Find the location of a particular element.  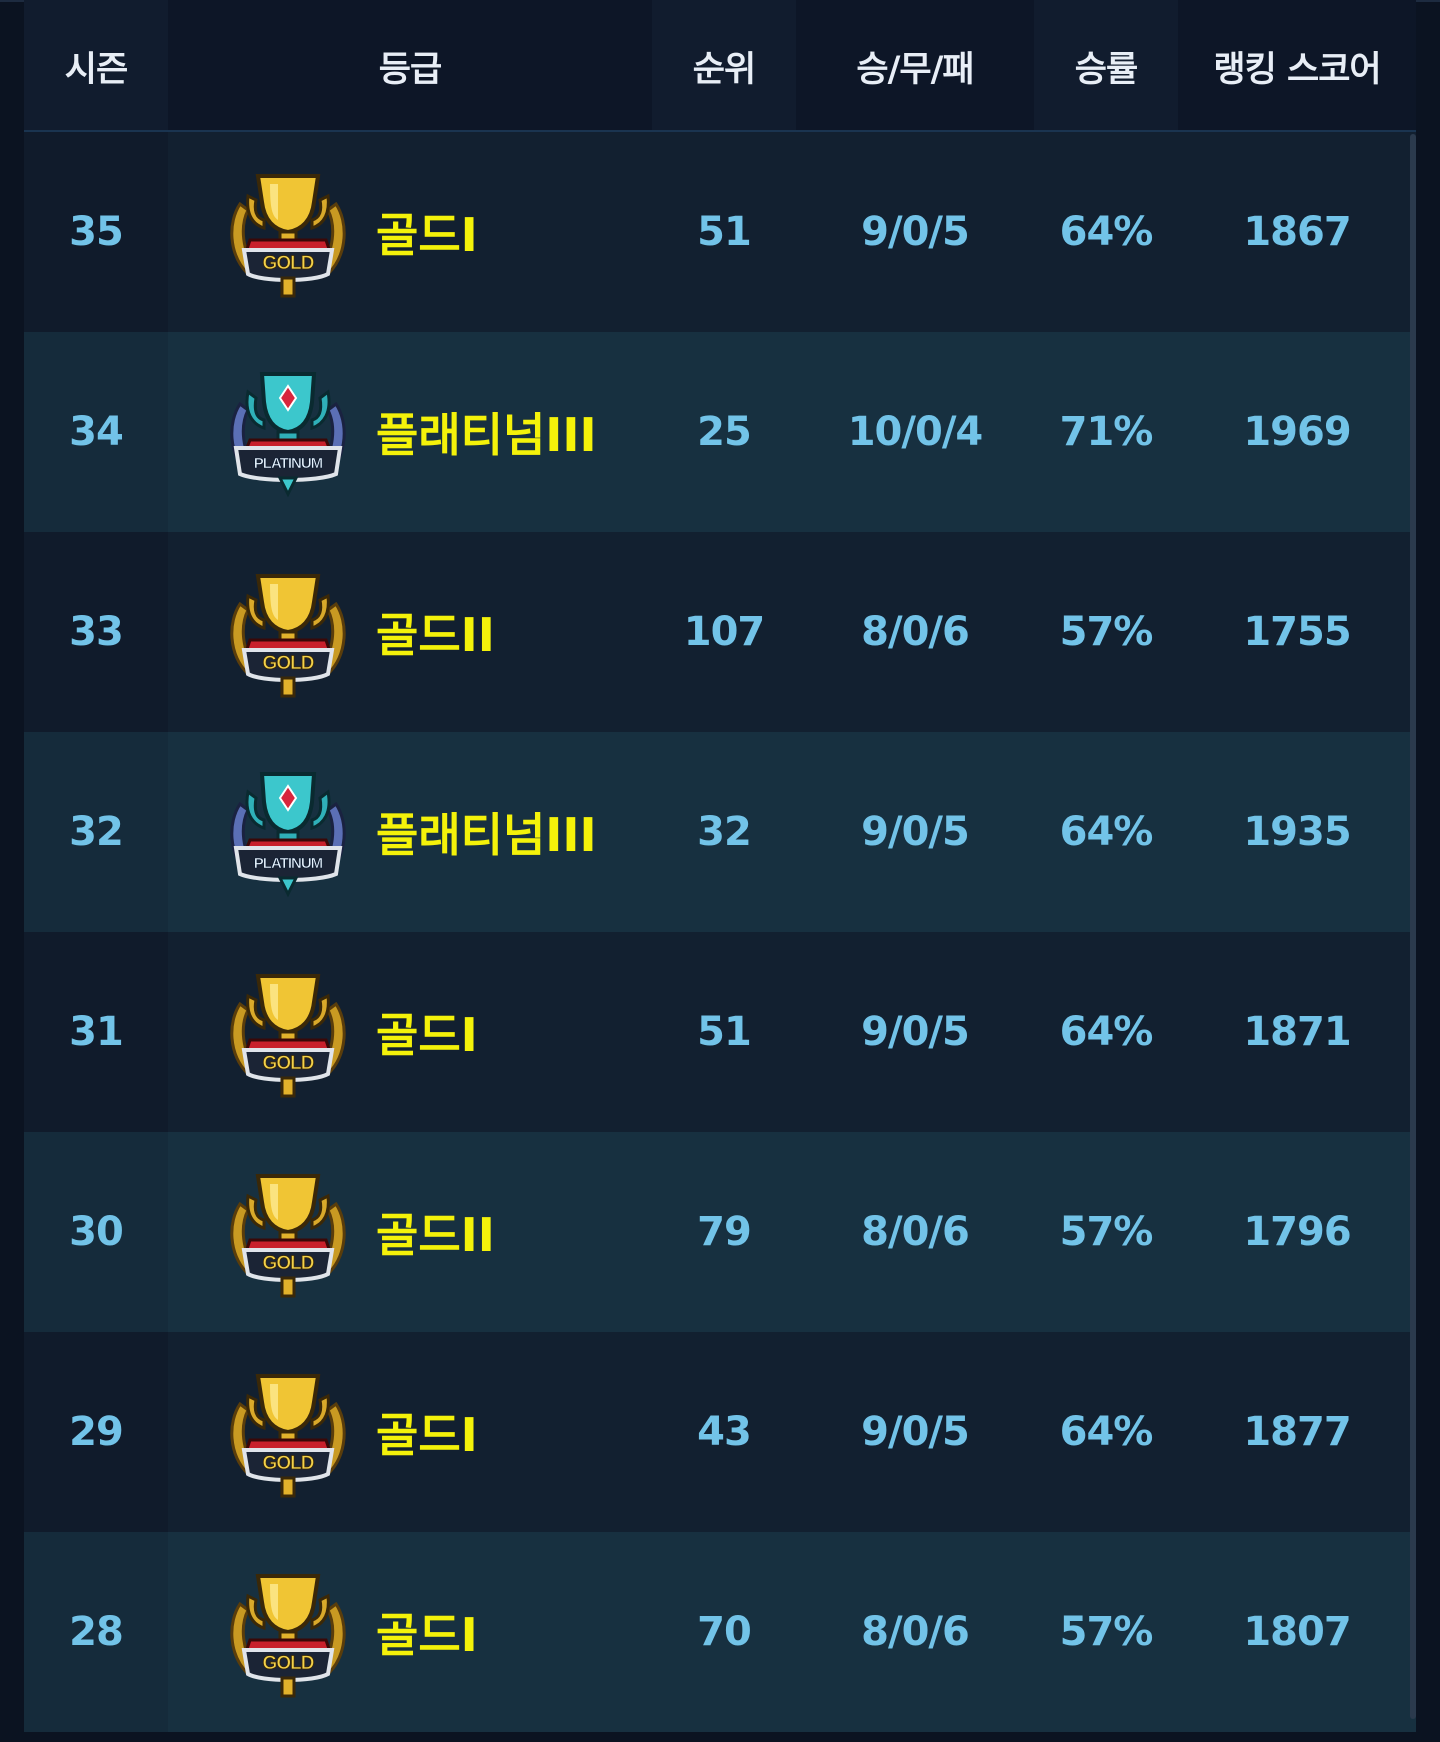

vertical-scrollbar is located at coordinates (1413, 926).